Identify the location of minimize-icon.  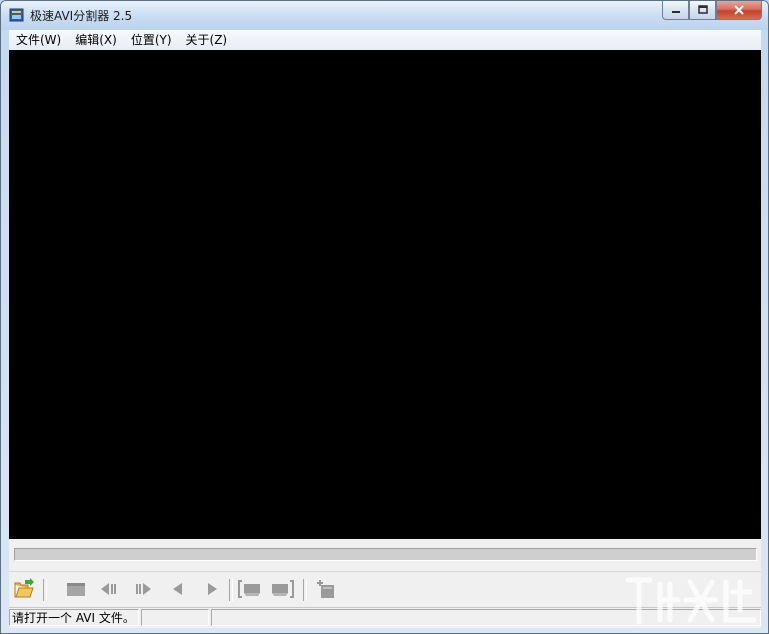
(675, 12).